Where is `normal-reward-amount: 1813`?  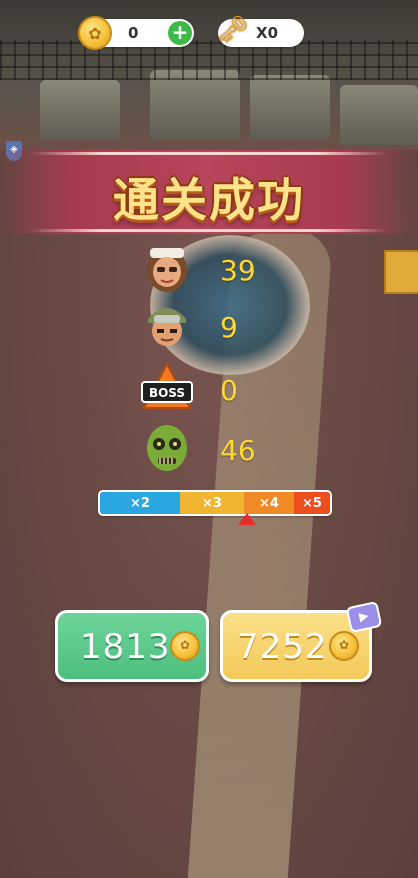 normal-reward-amount: 1813 is located at coordinates (125, 647).